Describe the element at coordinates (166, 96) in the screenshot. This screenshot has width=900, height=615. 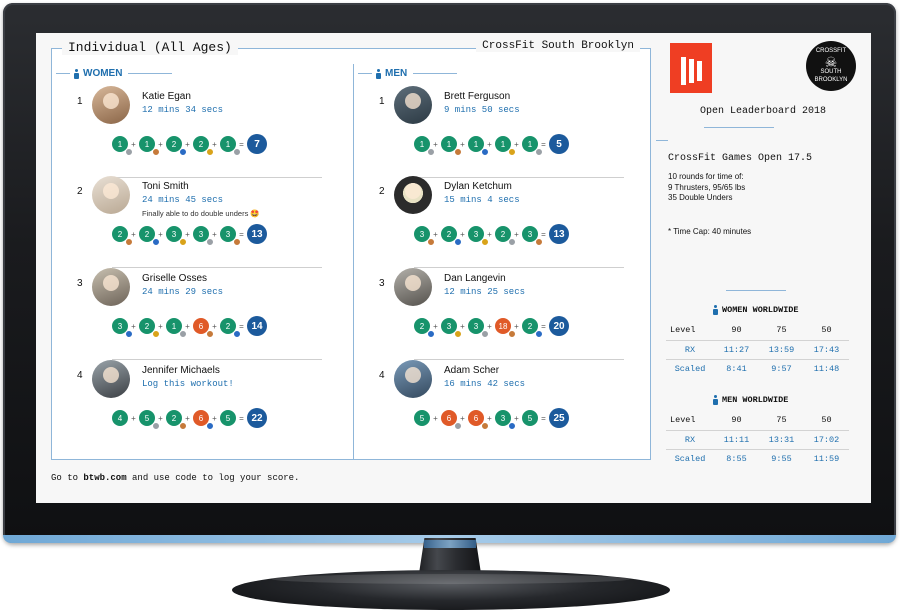
I see `athlete-name: Katie Egan` at that location.